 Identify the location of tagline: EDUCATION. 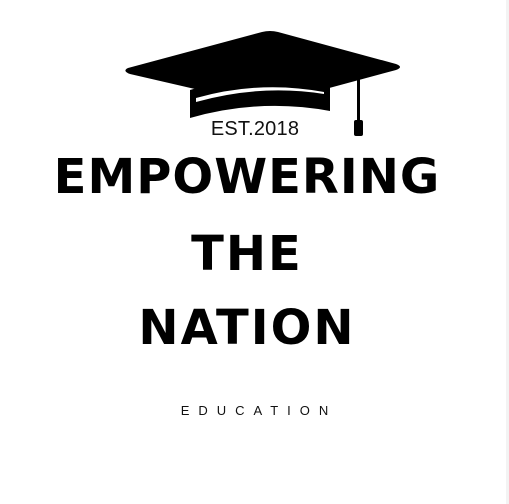
(259, 410).